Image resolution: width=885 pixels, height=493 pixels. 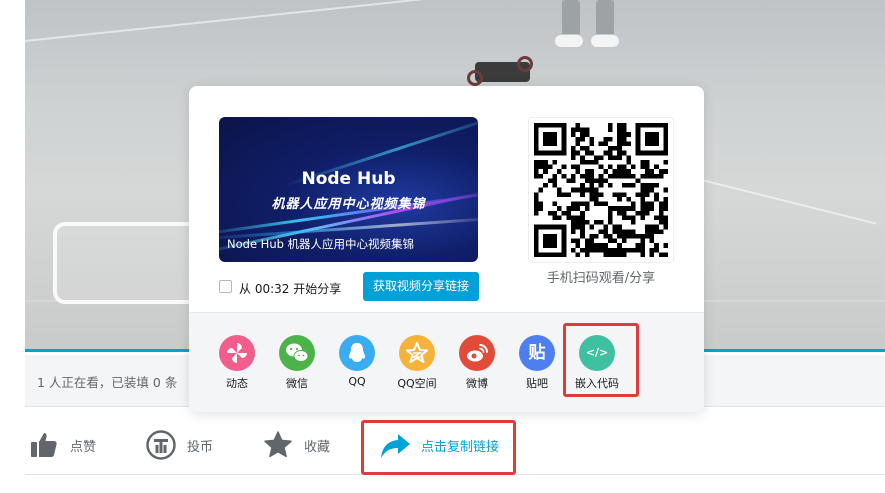 I want to click on share-wechat-label: 微信, so click(x=297, y=383).